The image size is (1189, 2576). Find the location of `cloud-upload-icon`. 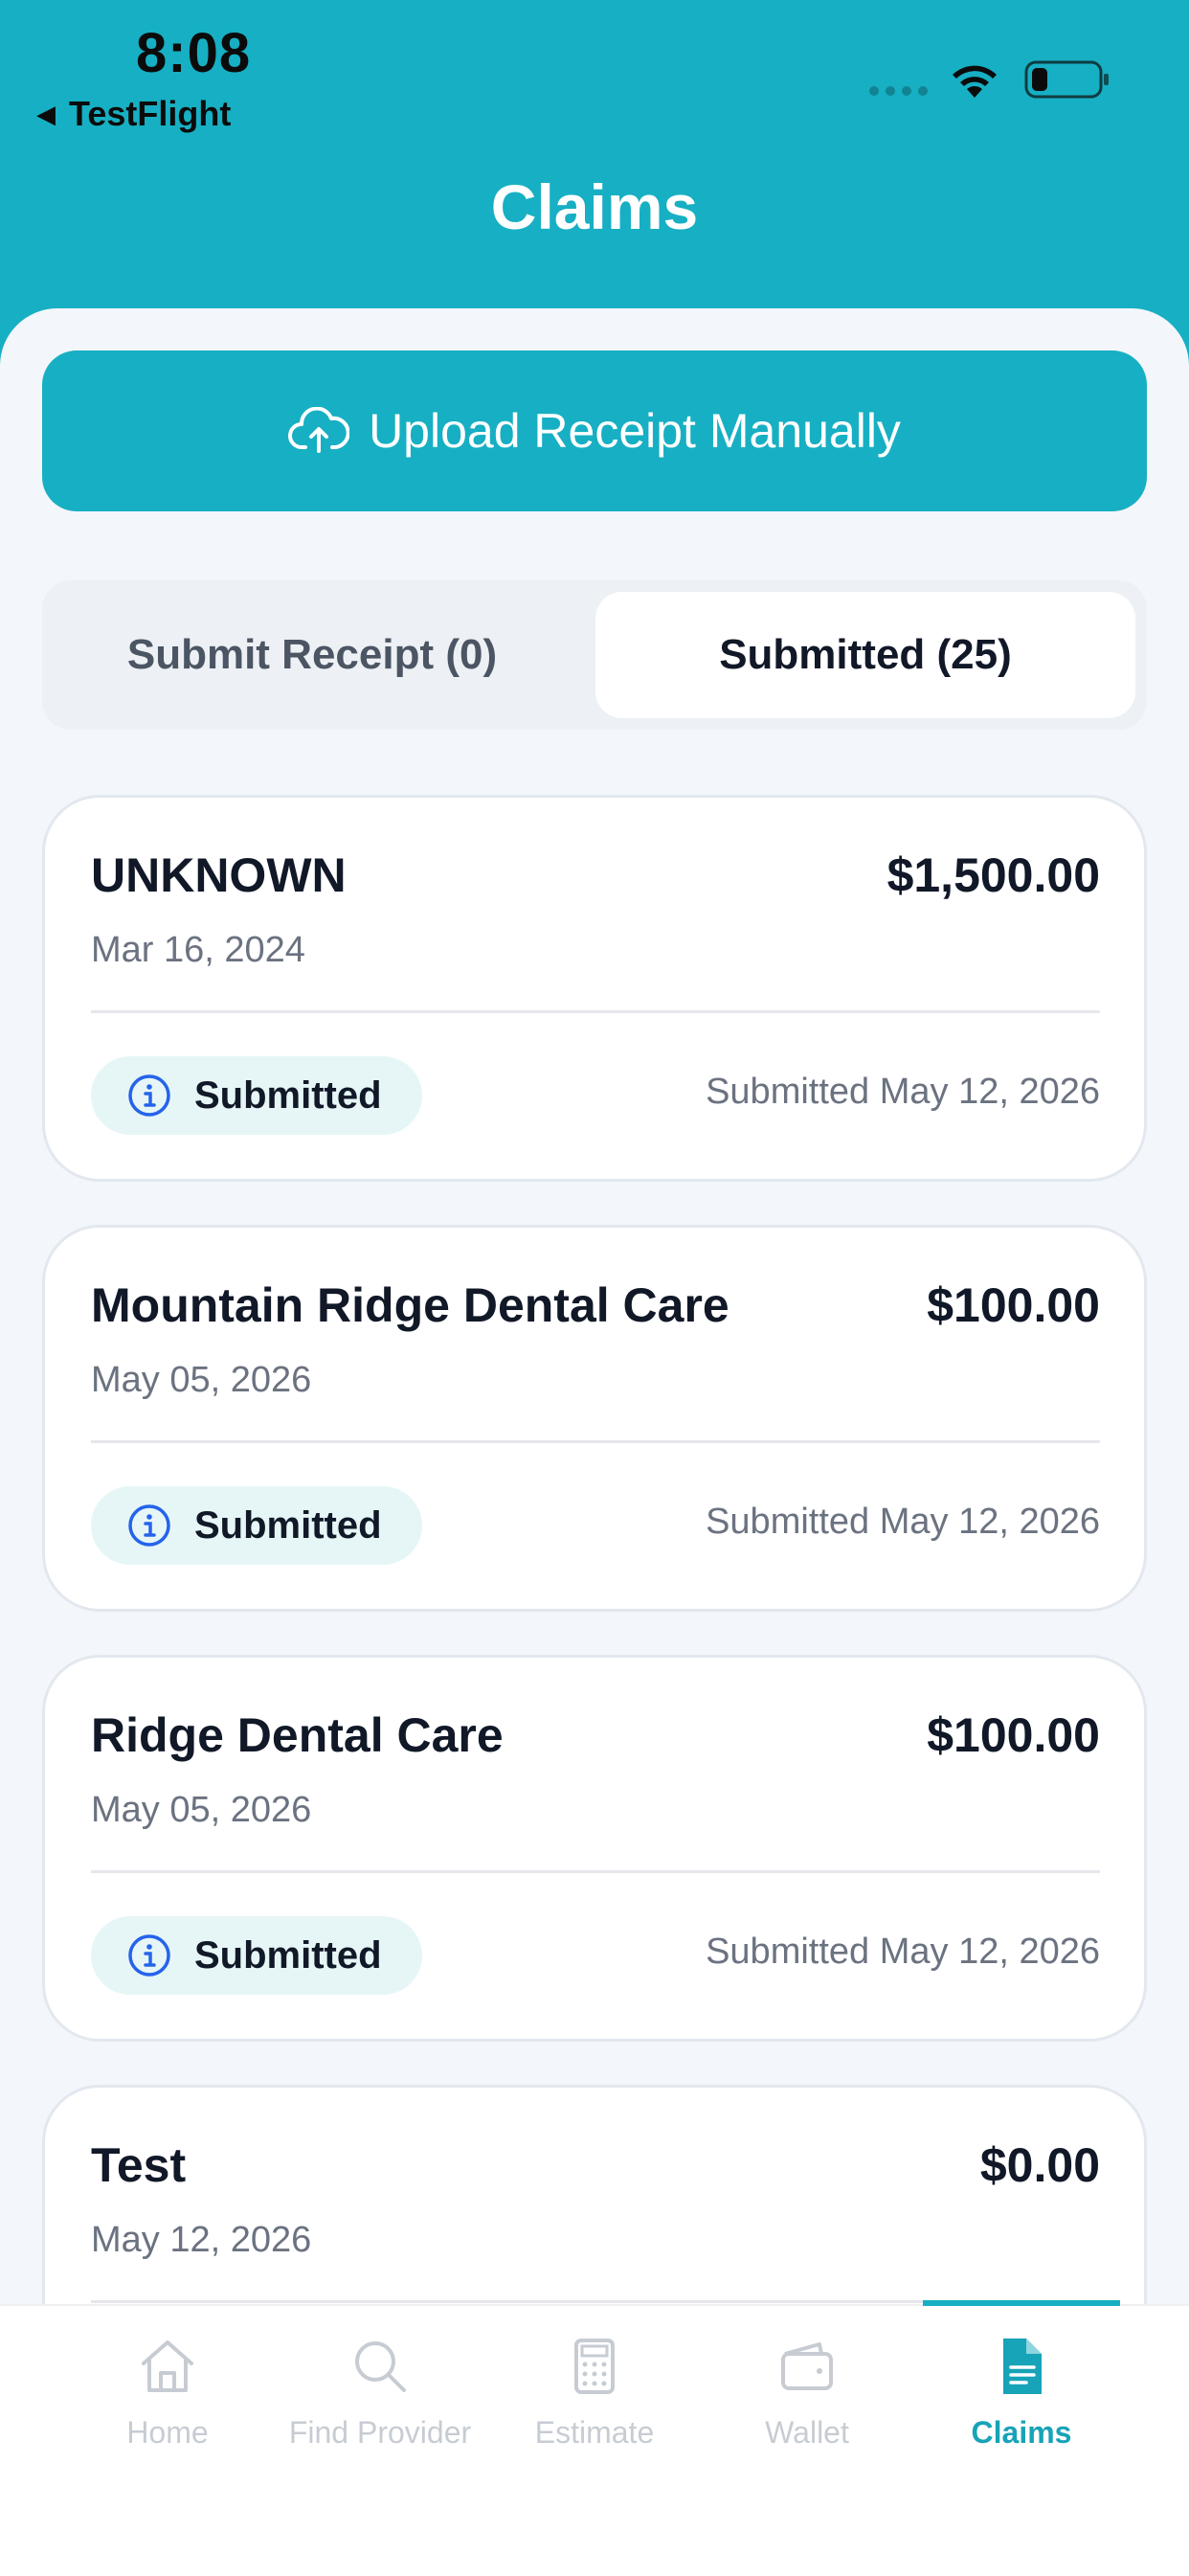

cloud-upload-icon is located at coordinates (319, 430).